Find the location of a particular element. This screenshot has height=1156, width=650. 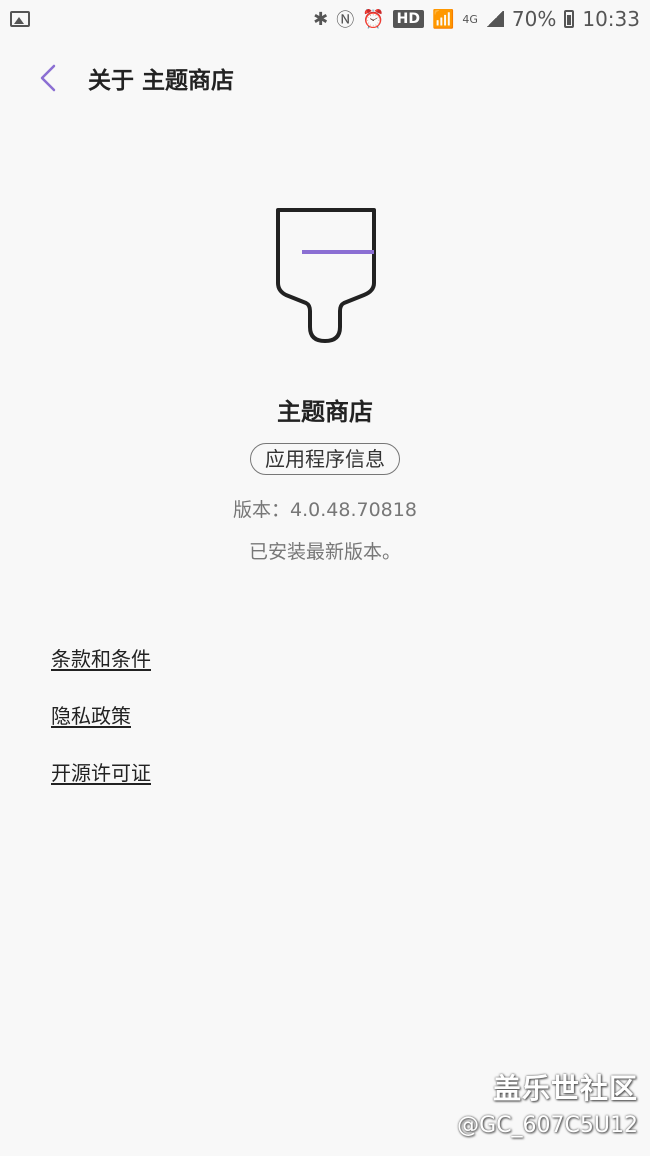

info-button-container: 应用程序信息 is located at coordinates (325, 459).